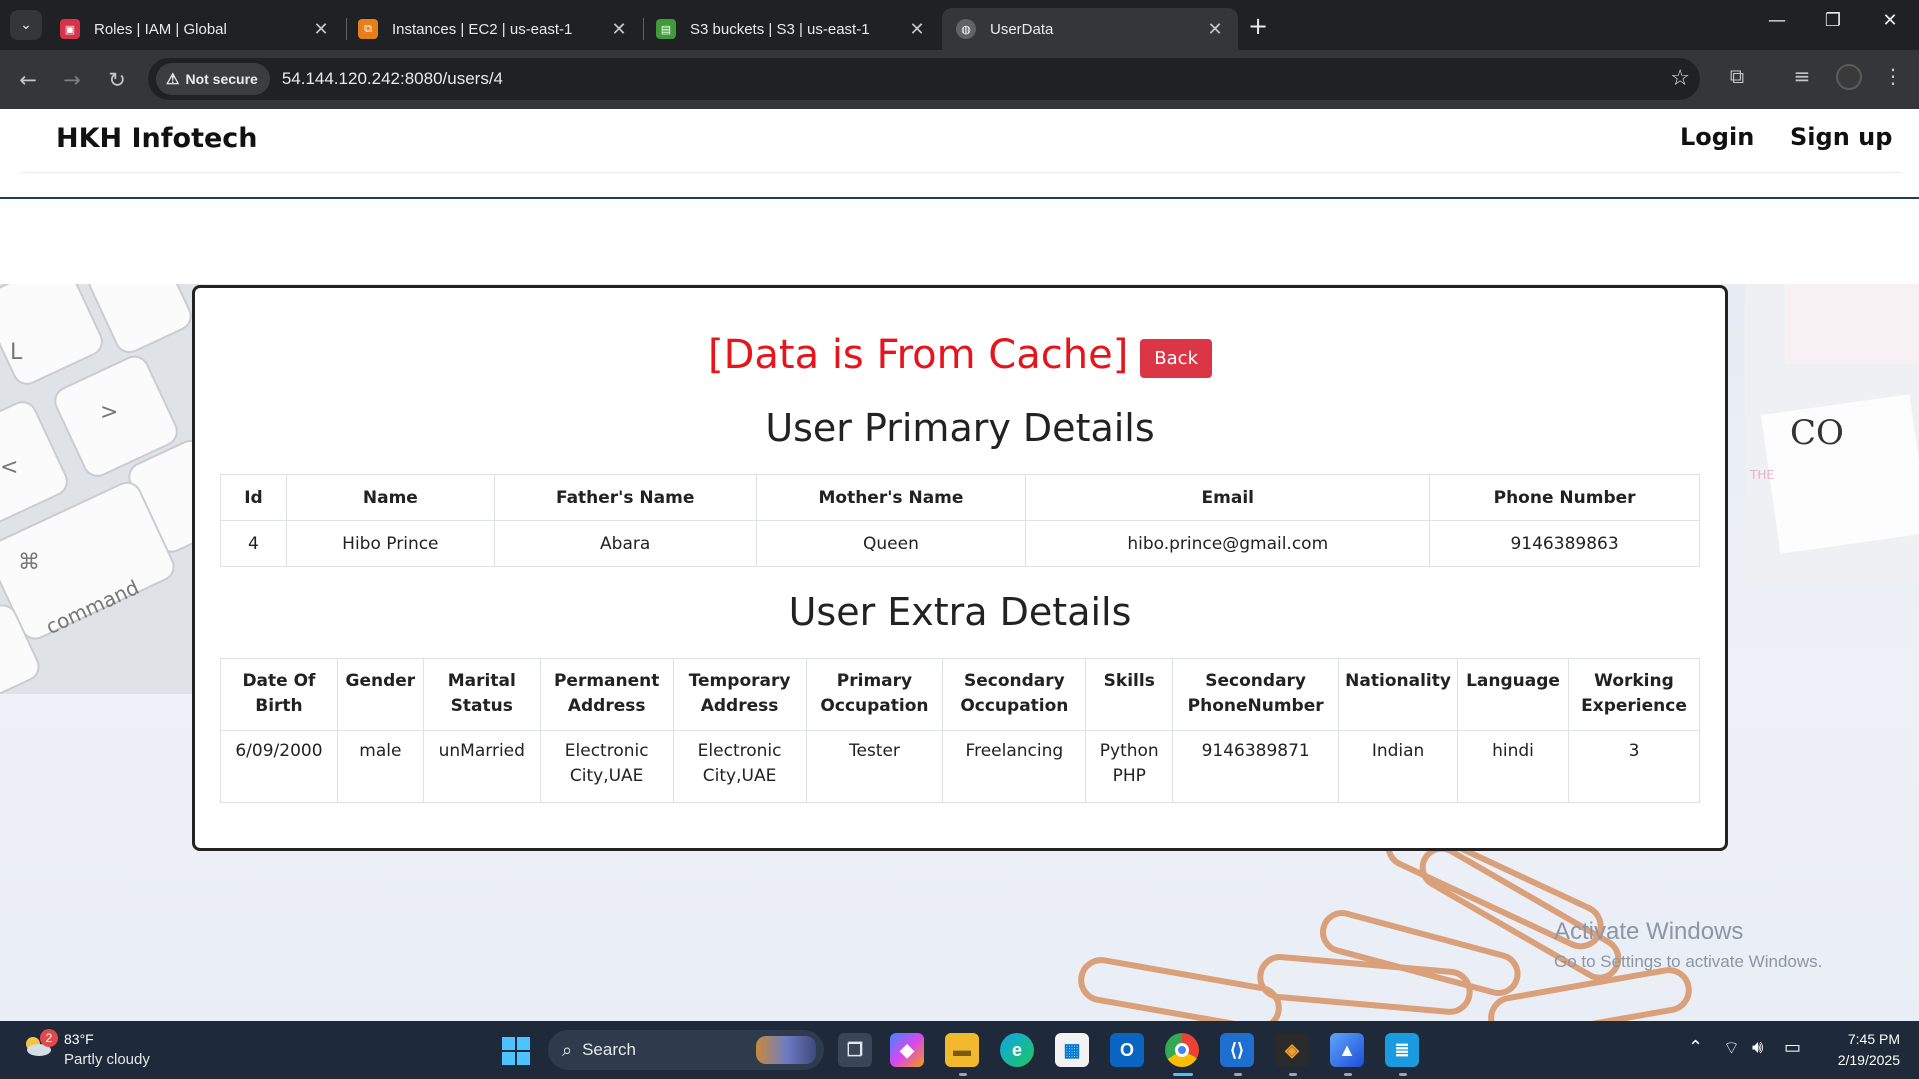  Describe the element at coordinates (1792, 1047) in the screenshot. I see `battery-icon: ▭` at that location.